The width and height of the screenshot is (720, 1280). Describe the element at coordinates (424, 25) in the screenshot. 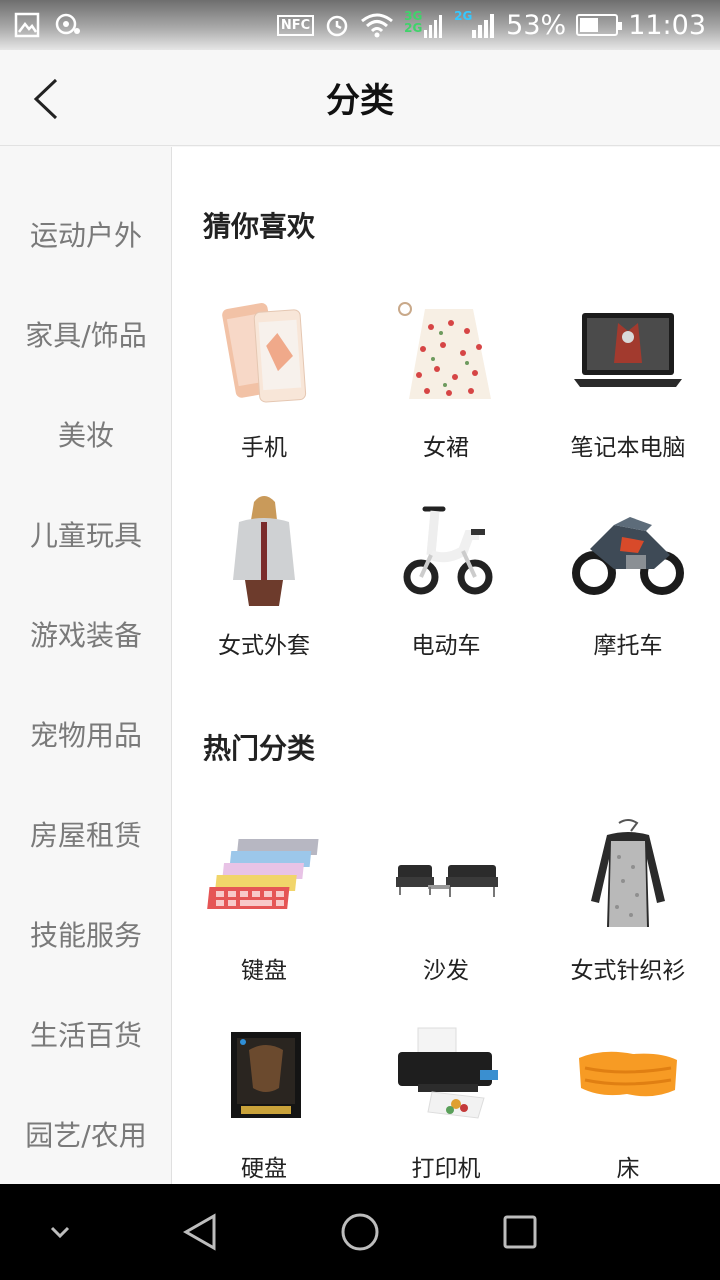

I see `signal-sim1-icon: 3G 2G` at that location.